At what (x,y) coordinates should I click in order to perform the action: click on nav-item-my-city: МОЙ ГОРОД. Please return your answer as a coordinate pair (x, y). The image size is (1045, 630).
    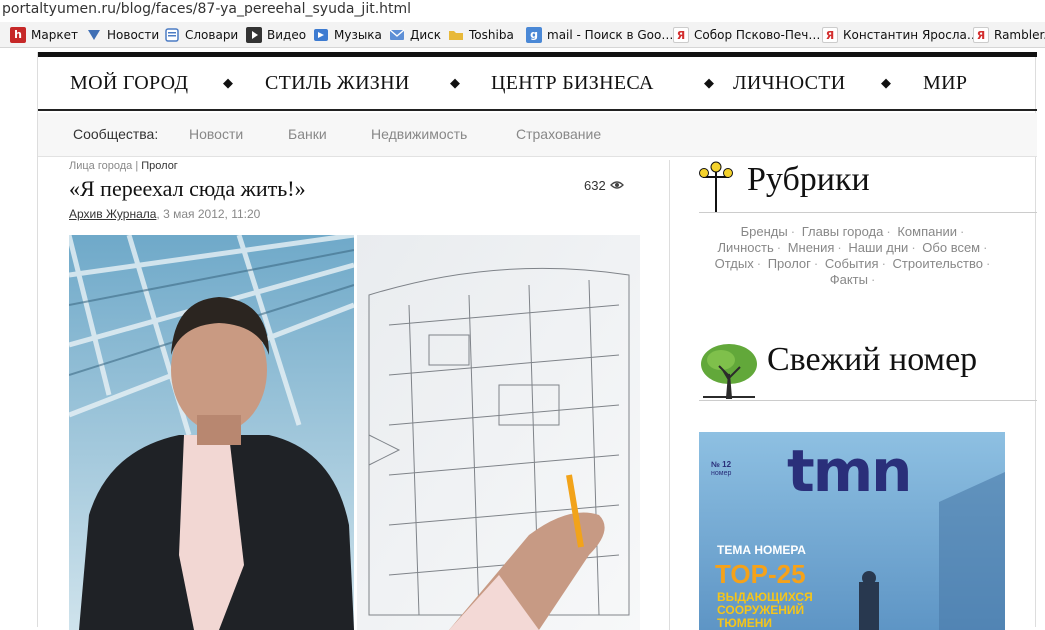
    Looking at the image, I should click on (129, 83).